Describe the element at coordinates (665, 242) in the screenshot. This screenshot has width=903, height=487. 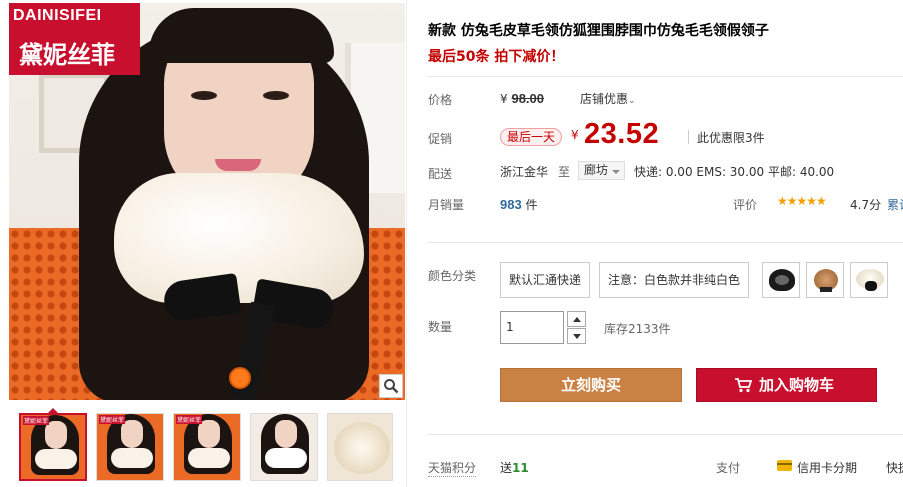
I see `info-divider` at that location.